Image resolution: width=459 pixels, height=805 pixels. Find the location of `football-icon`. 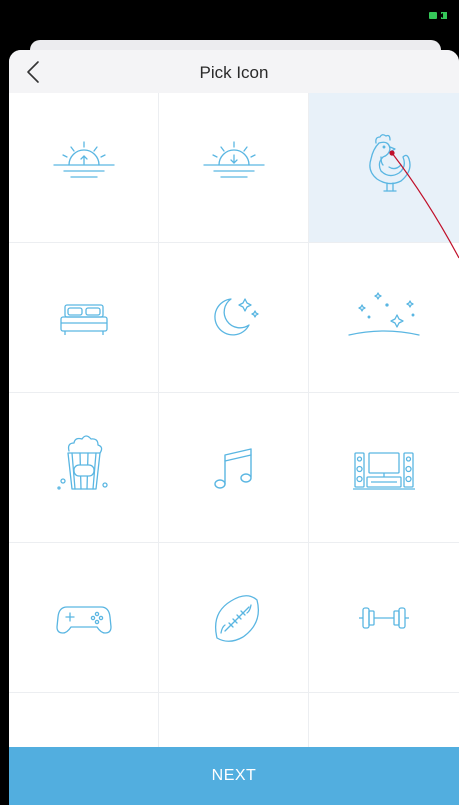

football-icon is located at coordinates (237, 618).